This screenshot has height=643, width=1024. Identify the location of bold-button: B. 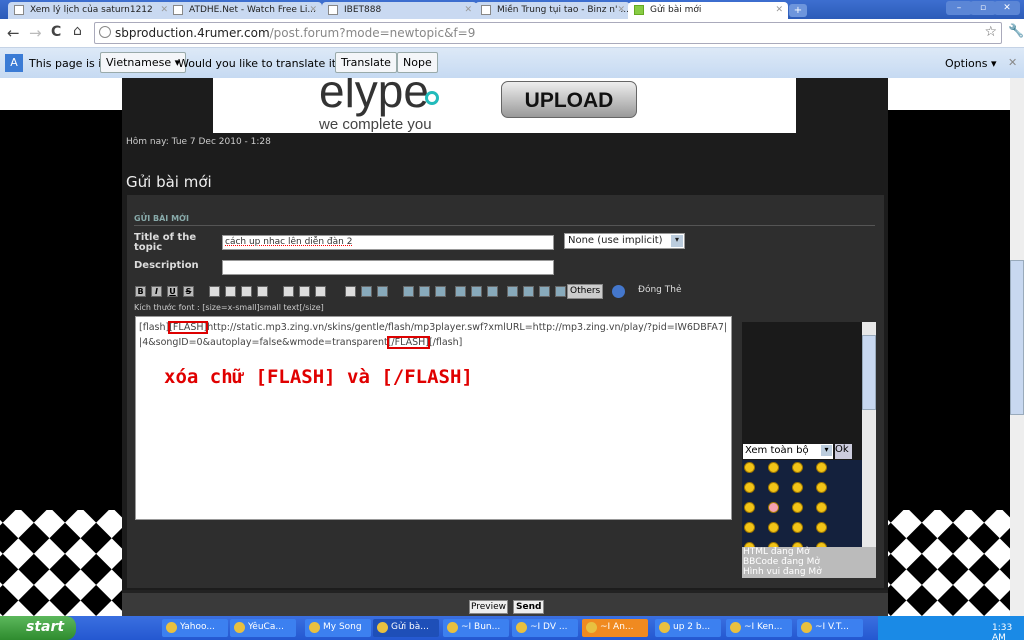
(140, 291).